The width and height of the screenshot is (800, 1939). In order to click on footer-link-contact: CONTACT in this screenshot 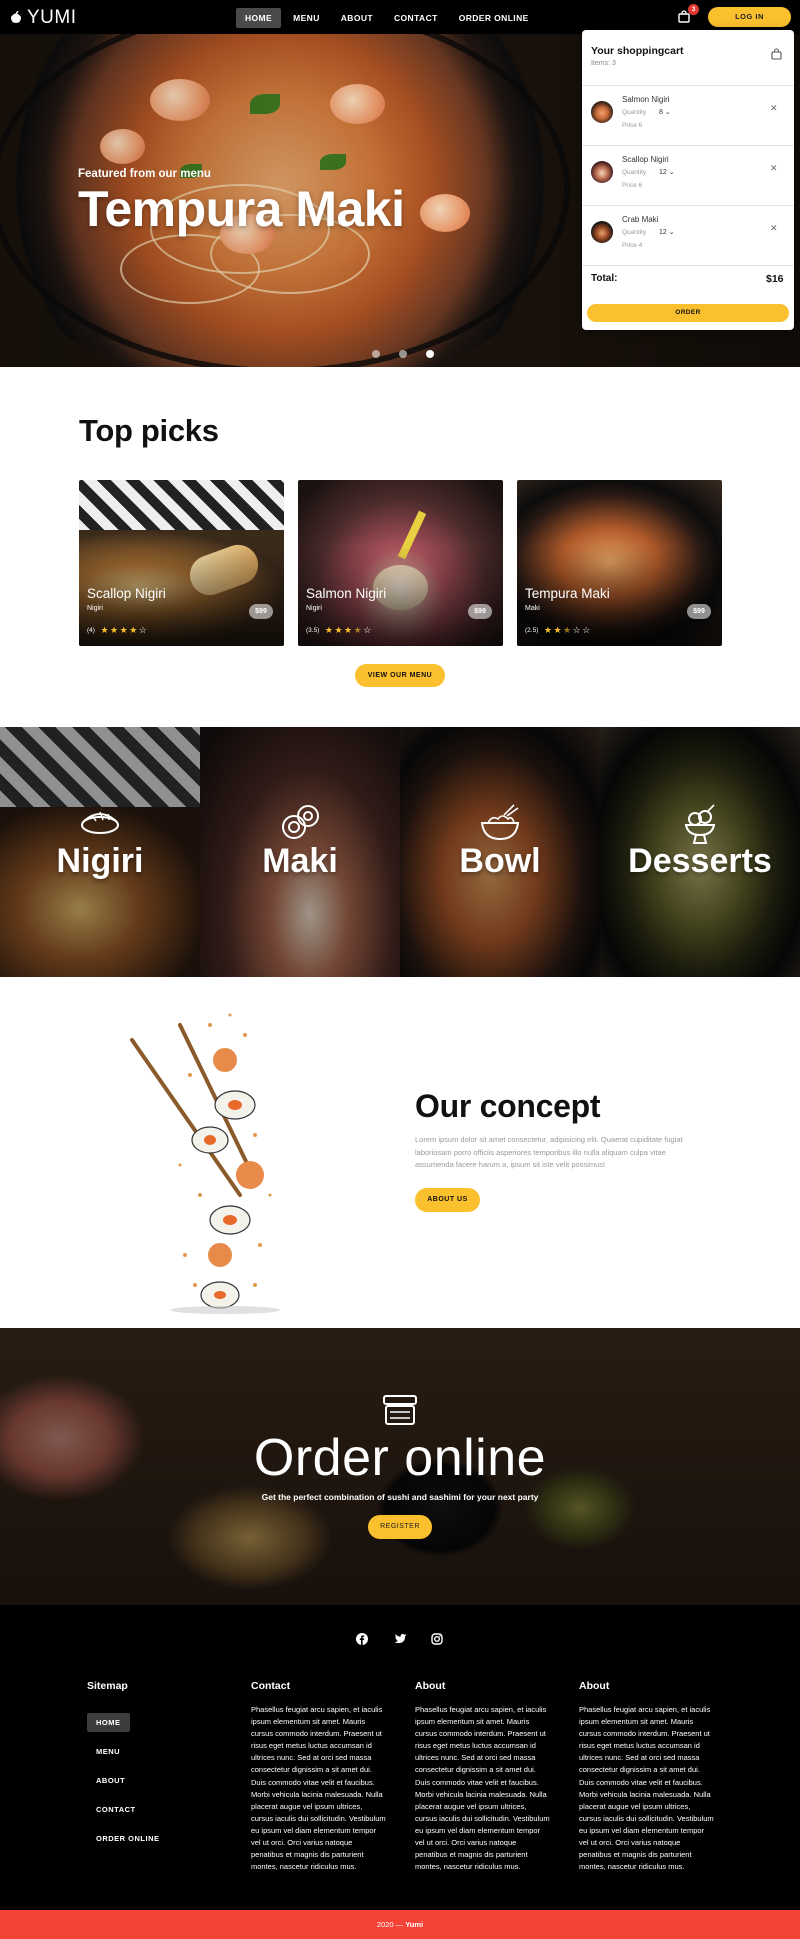, I will do `click(116, 1809)`.